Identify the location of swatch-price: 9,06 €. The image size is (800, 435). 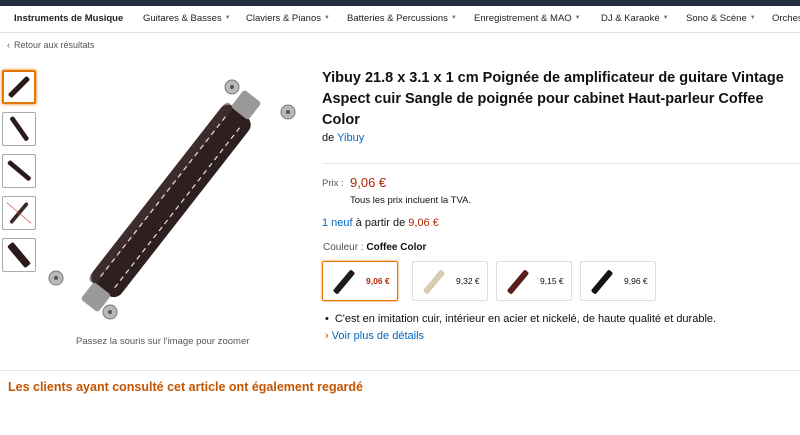
(378, 281).